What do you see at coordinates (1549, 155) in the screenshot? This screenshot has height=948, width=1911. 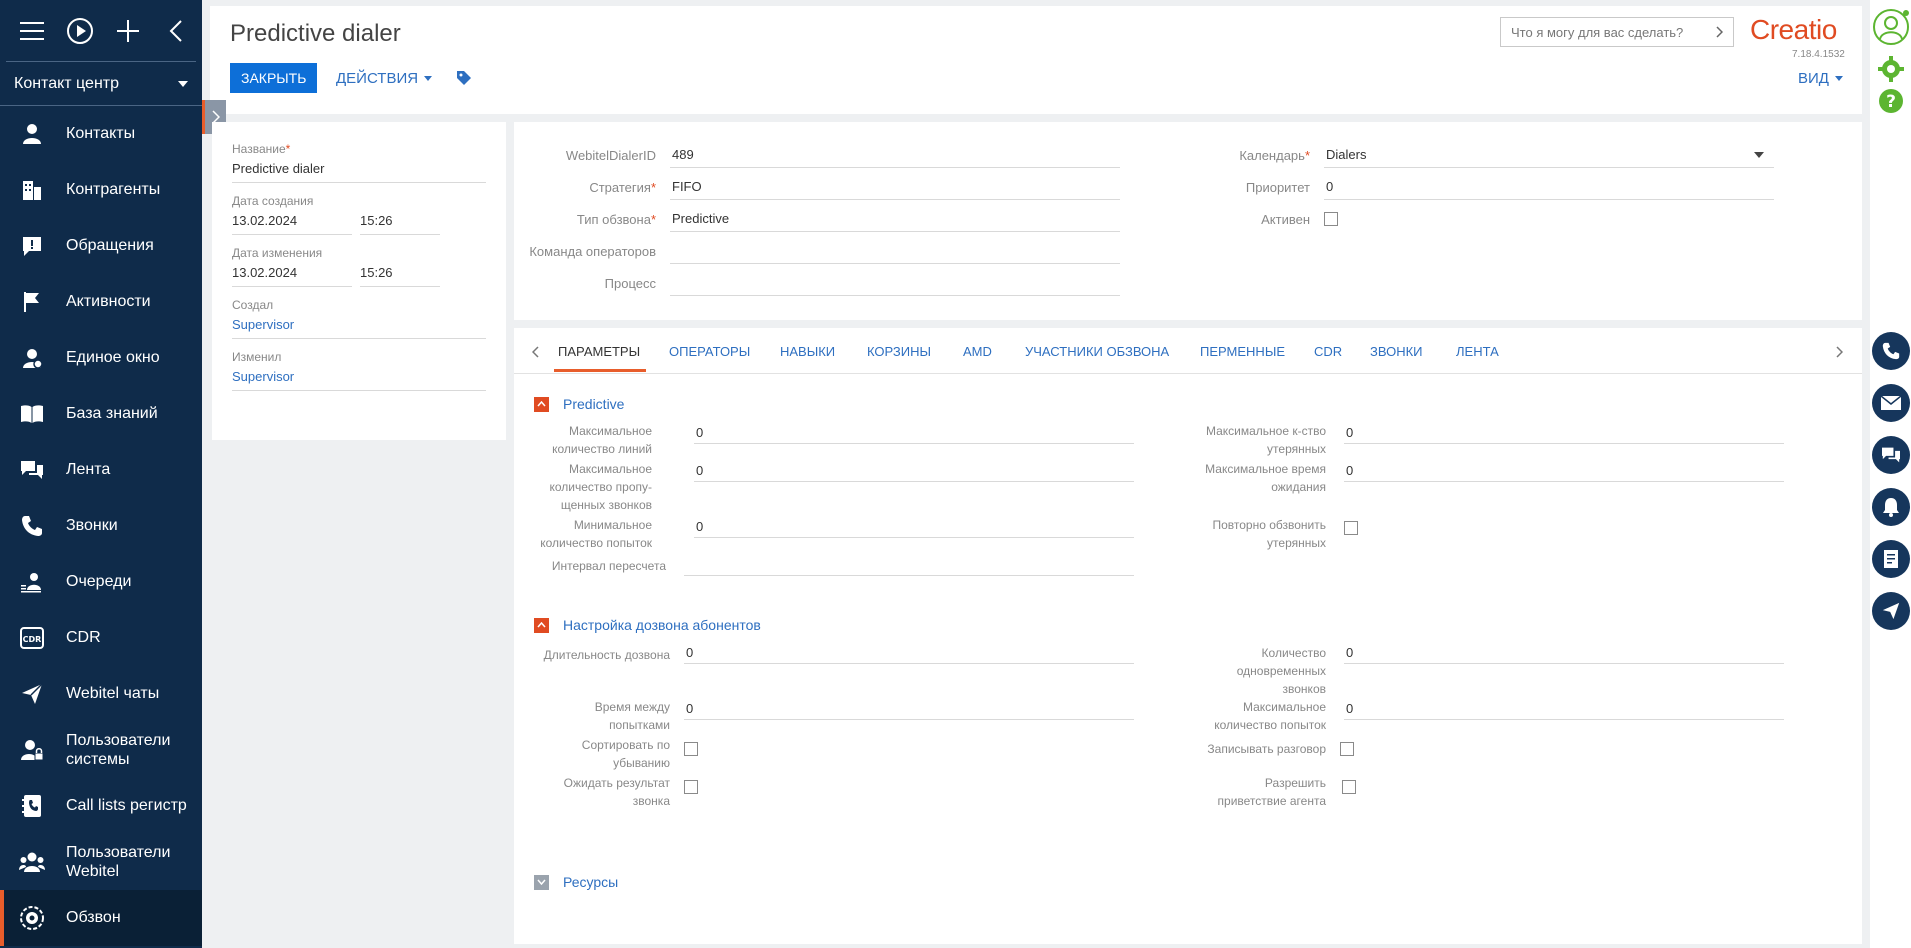 I see `calendar-select: Dialers` at bounding box center [1549, 155].